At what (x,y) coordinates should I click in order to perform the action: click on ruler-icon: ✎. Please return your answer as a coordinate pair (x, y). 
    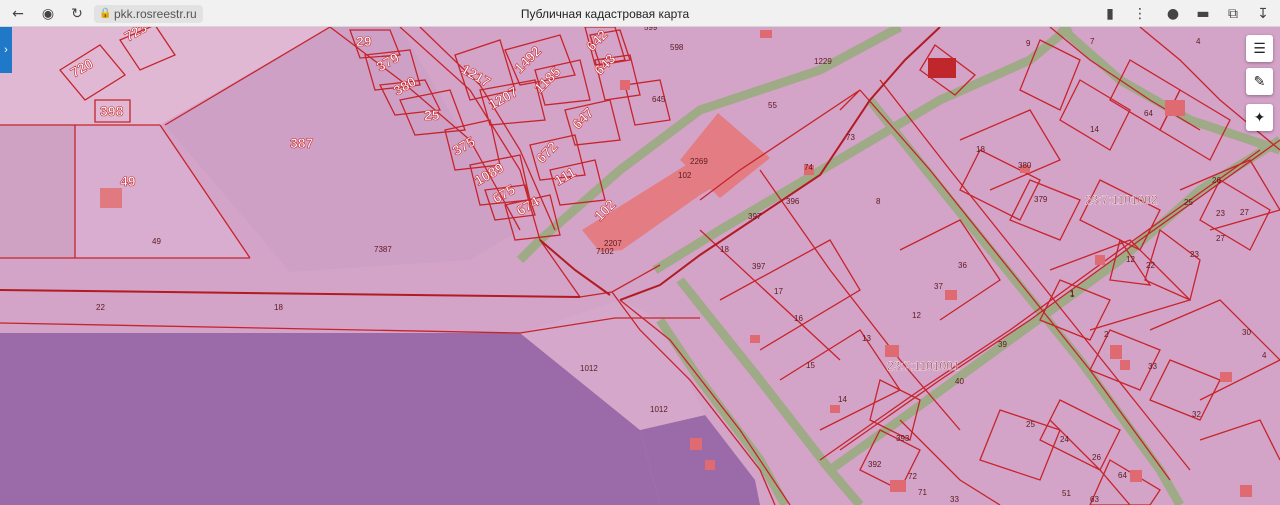
    Looking at the image, I should click on (1259, 81).